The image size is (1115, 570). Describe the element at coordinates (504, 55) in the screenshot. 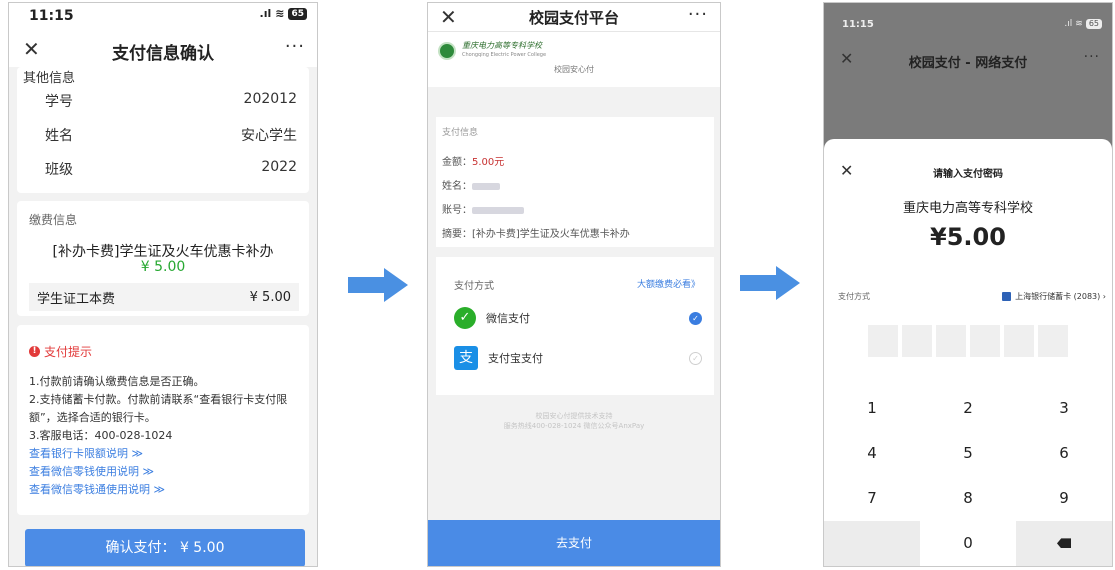

I see `school-logo-english: Chongqing Electric Power College` at that location.